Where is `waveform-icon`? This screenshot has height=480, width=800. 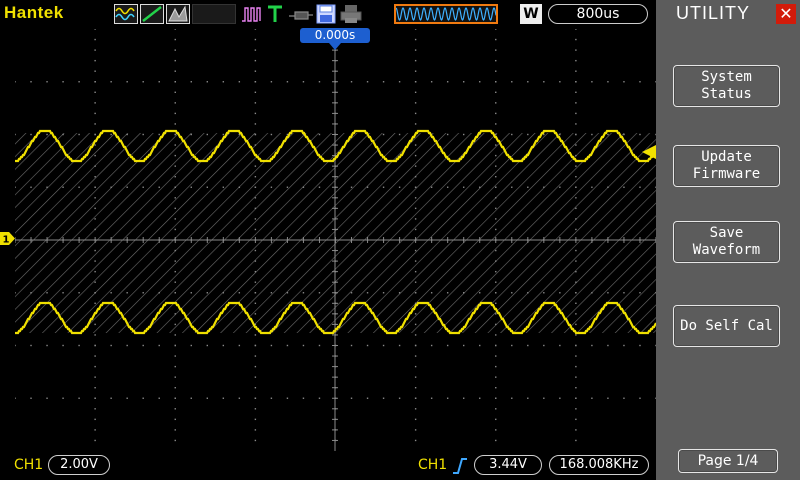 waveform-icon is located at coordinates (126, 14).